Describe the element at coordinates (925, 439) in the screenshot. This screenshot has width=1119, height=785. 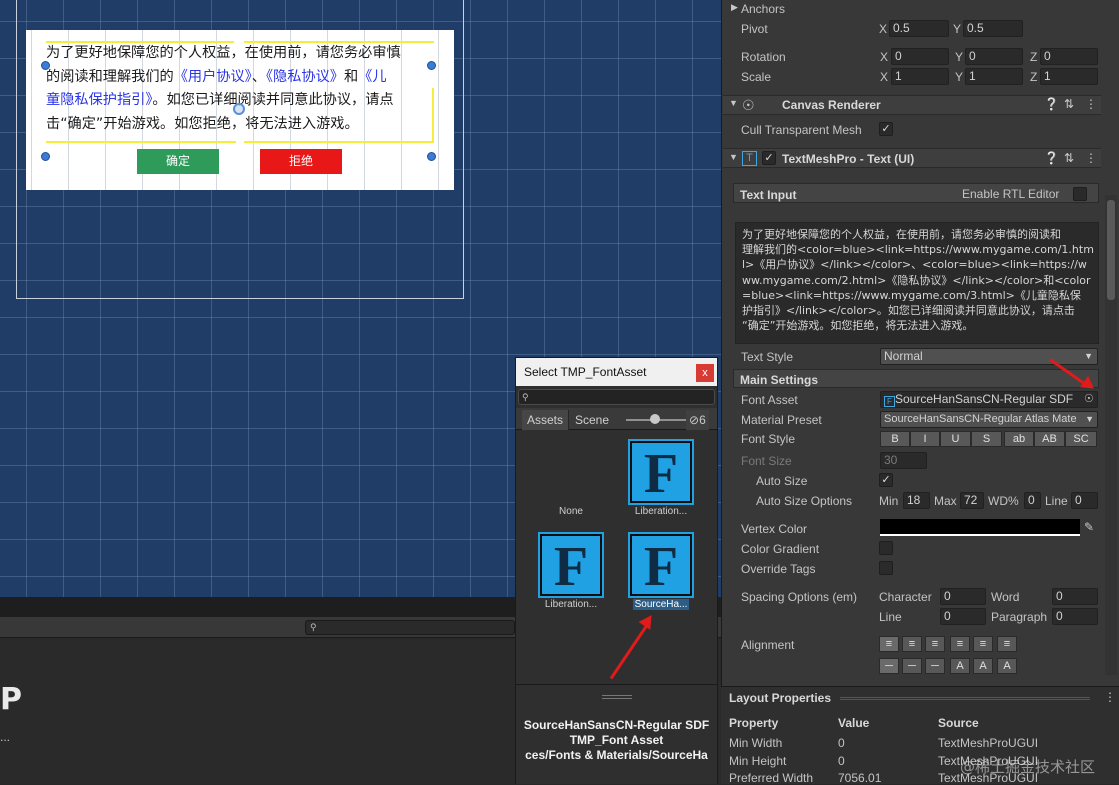
I see `italic-button: I` at that location.